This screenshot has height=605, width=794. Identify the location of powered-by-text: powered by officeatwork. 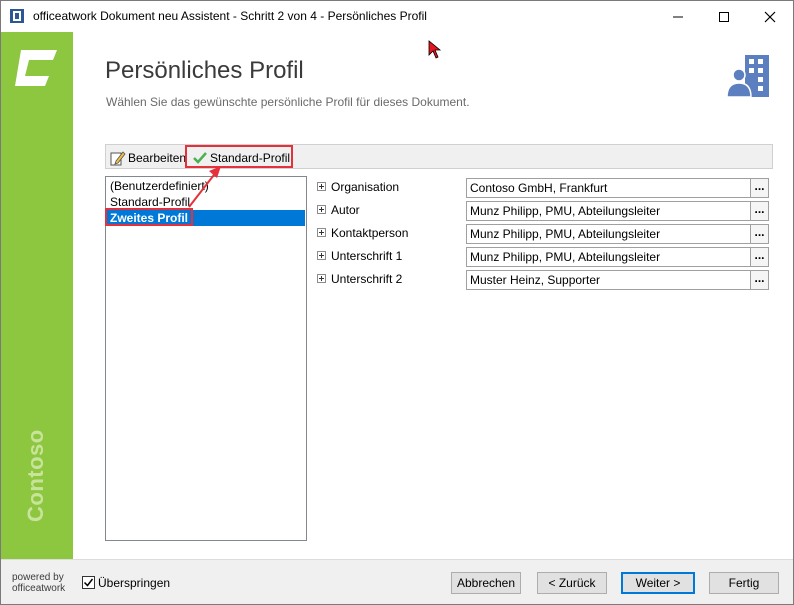
(38, 583).